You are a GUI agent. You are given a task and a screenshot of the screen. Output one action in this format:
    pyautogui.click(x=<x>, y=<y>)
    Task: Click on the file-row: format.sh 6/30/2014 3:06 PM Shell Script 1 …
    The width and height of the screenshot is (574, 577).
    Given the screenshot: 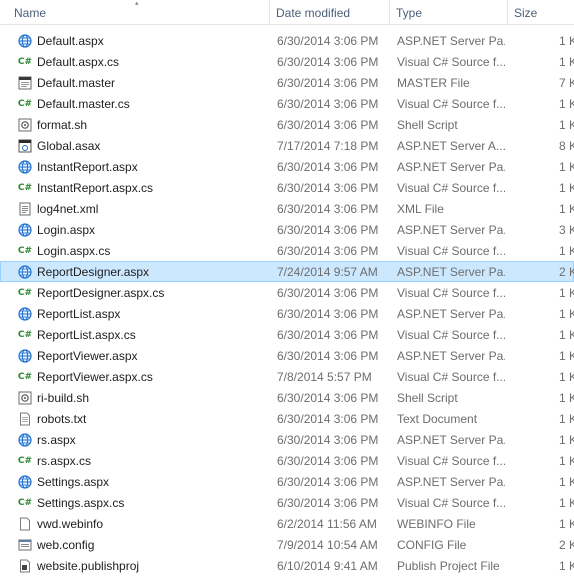 What is the action you would take?
    pyautogui.click(x=287, y=124)
    